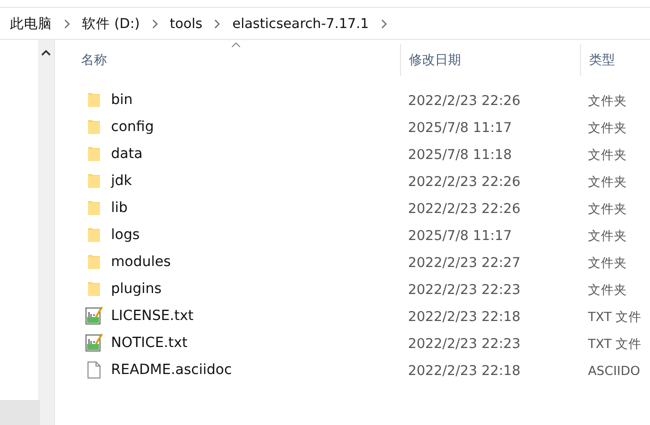 This screenshot has height=425, width=650. What do you see at coordinates (614, 370) in the screenshot?
I see `file-type: ASCIIDO` at bounding box center [614, 370].